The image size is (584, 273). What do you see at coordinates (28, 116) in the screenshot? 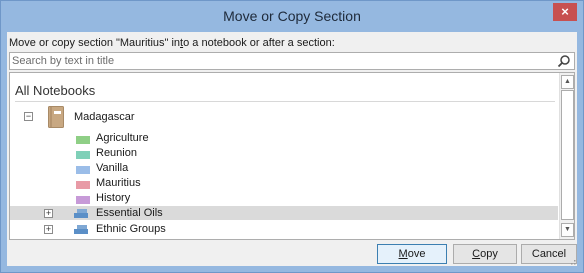
I see `collapse-notebook-button: −` at bounding box center [28, 116].